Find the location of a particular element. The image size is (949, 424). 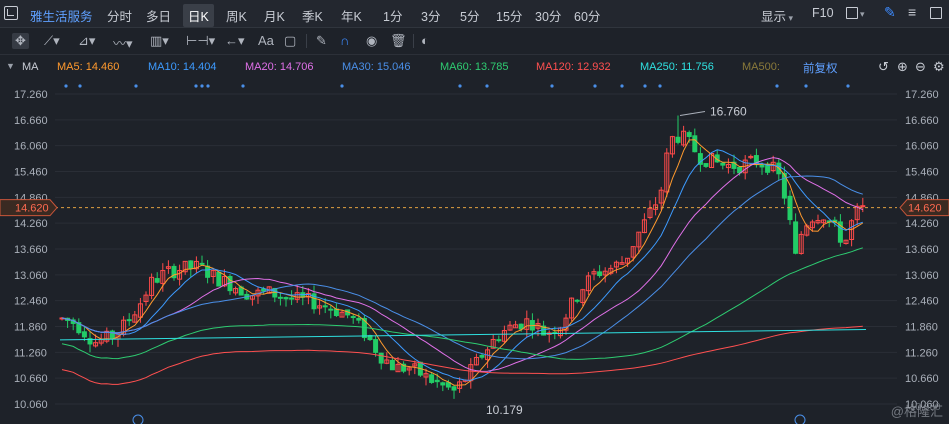

y-axis-tick-label-right: 16.660 is located at coordinates (922, 121).